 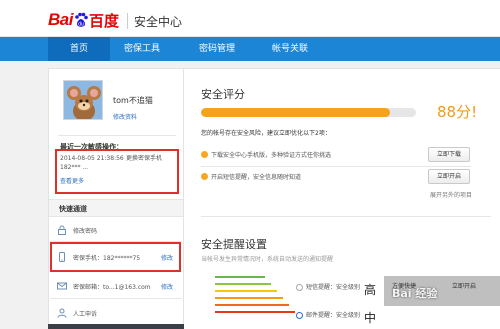 I want to click on score-item-sms: 开启短信提醒，安全信息随时知道, so click(x=251, y=176).